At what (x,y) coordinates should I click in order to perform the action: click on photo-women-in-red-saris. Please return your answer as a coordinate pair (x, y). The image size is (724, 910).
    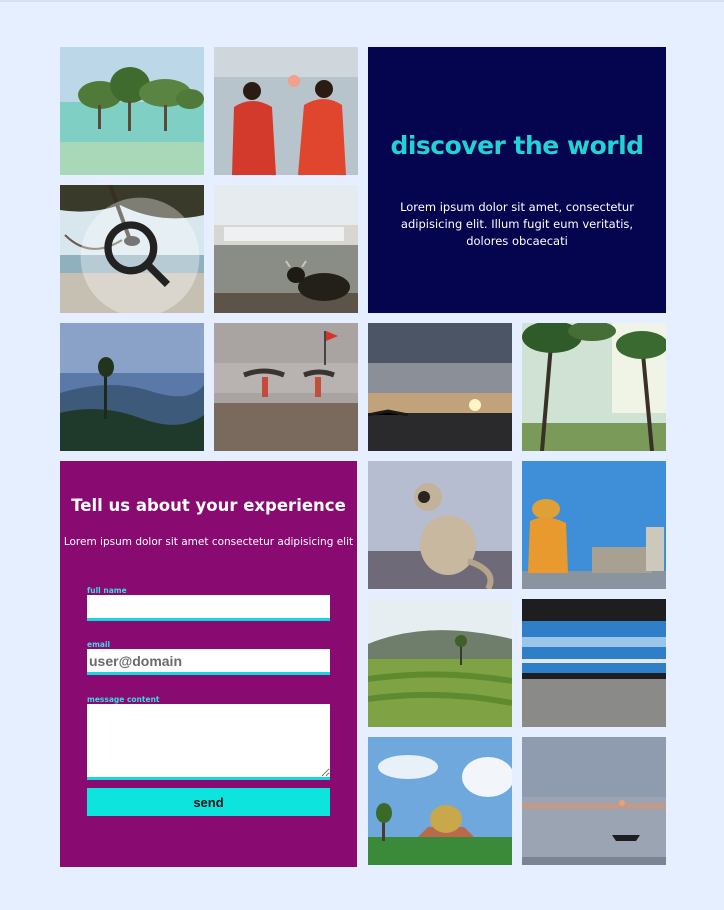
    Looking at the image, I should click on (286, 111).